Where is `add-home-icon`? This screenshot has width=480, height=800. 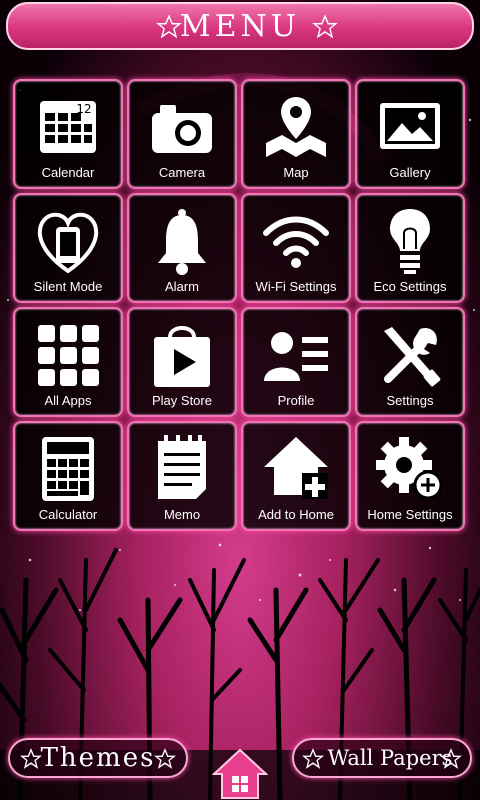
add-home-icon is located at coordinates (296, 468).